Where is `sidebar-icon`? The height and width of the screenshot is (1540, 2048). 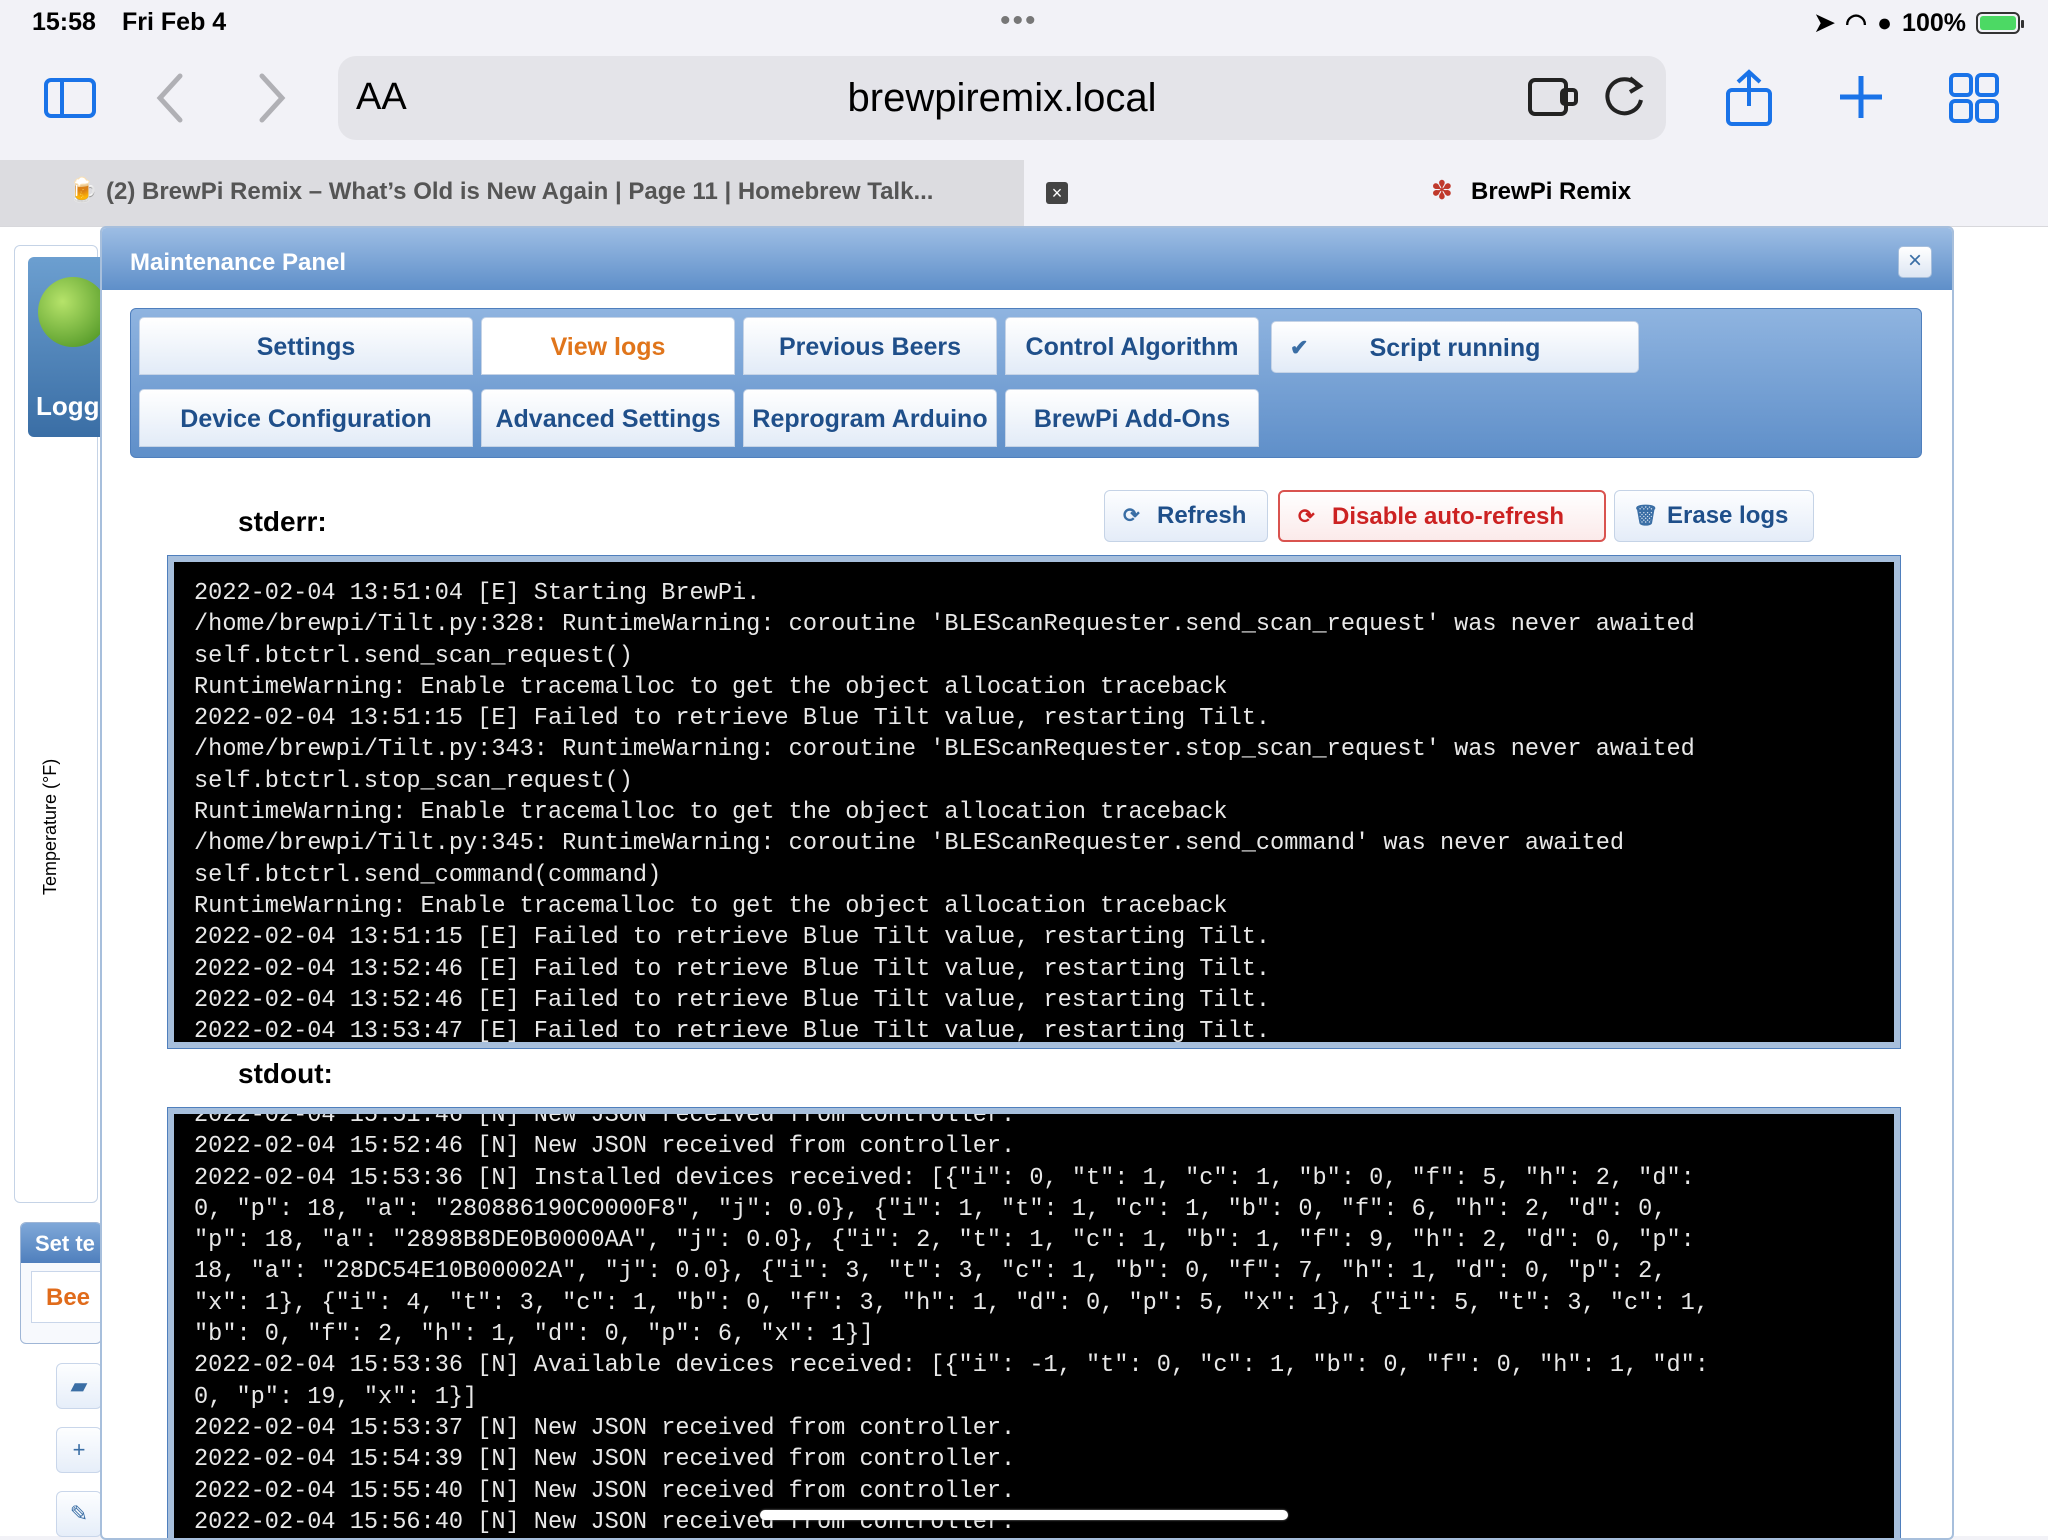 sidebar-icon is located at coordinates (70, 102).